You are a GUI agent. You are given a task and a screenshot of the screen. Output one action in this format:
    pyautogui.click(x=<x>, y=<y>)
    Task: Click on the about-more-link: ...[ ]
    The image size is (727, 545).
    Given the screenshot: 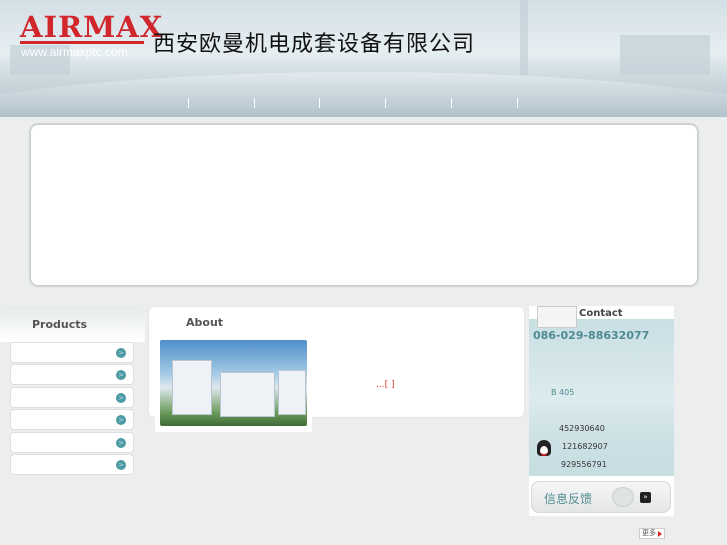 What is the action you would take?
    pyautogui.click(x=385, y=385)
    